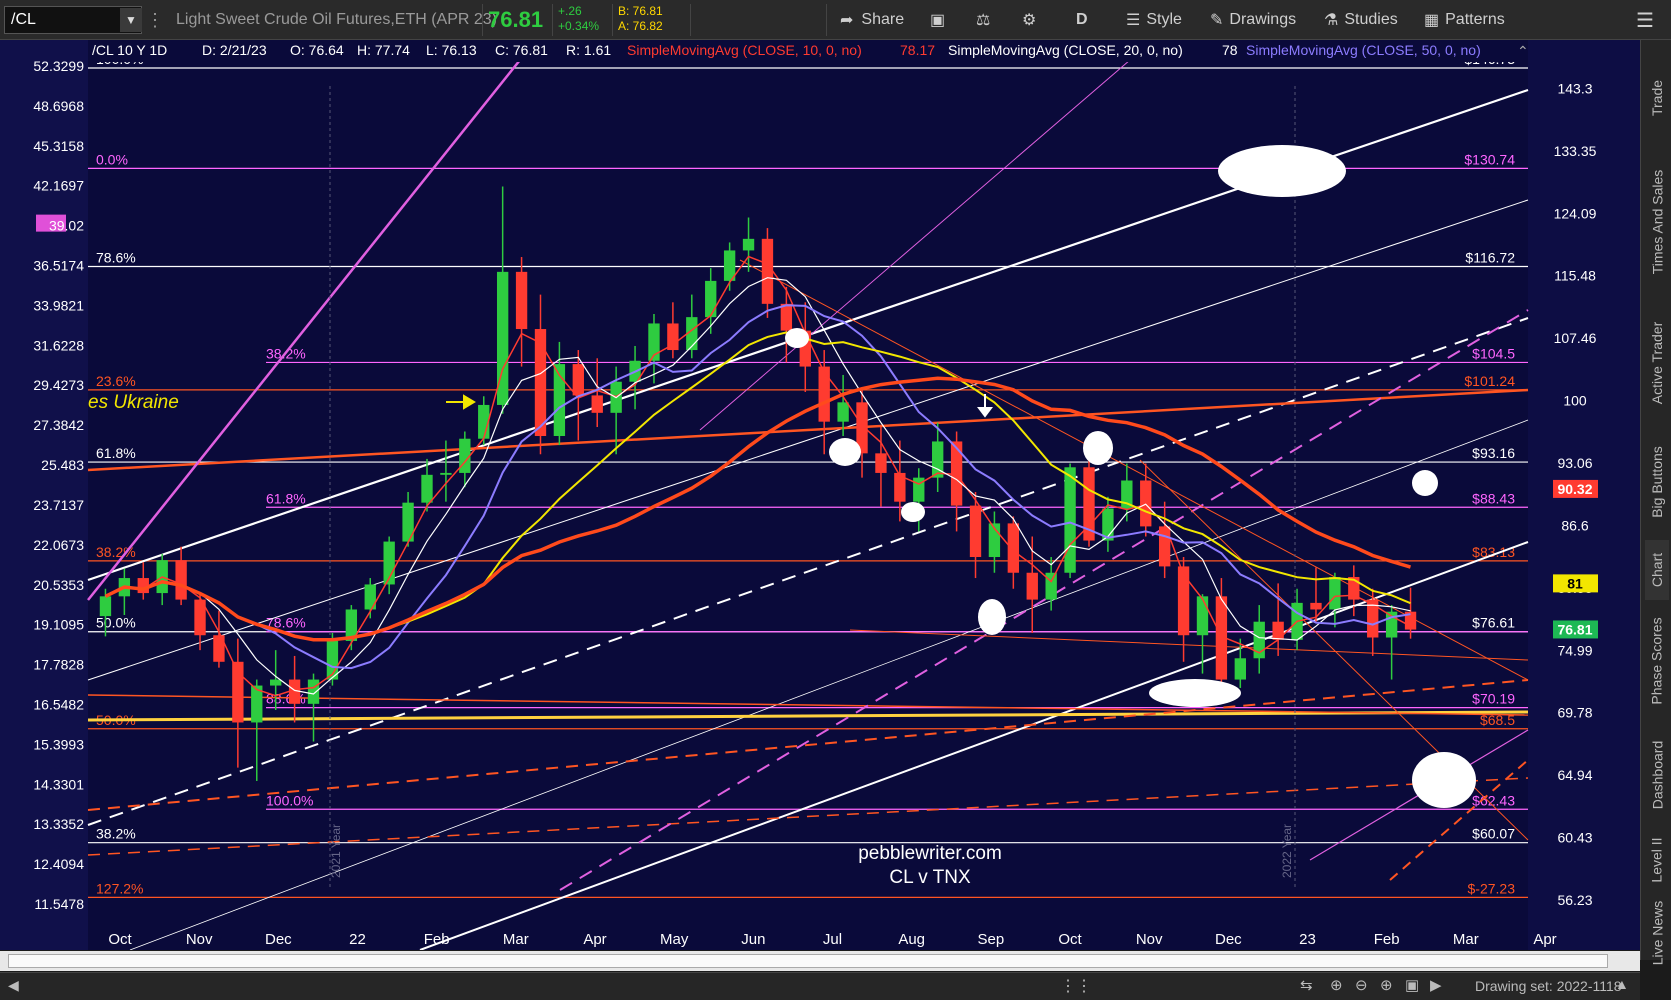 This screenshot has width=1671, height=1000. I want to click on share-button: ➦ Share, so click(872, 20).